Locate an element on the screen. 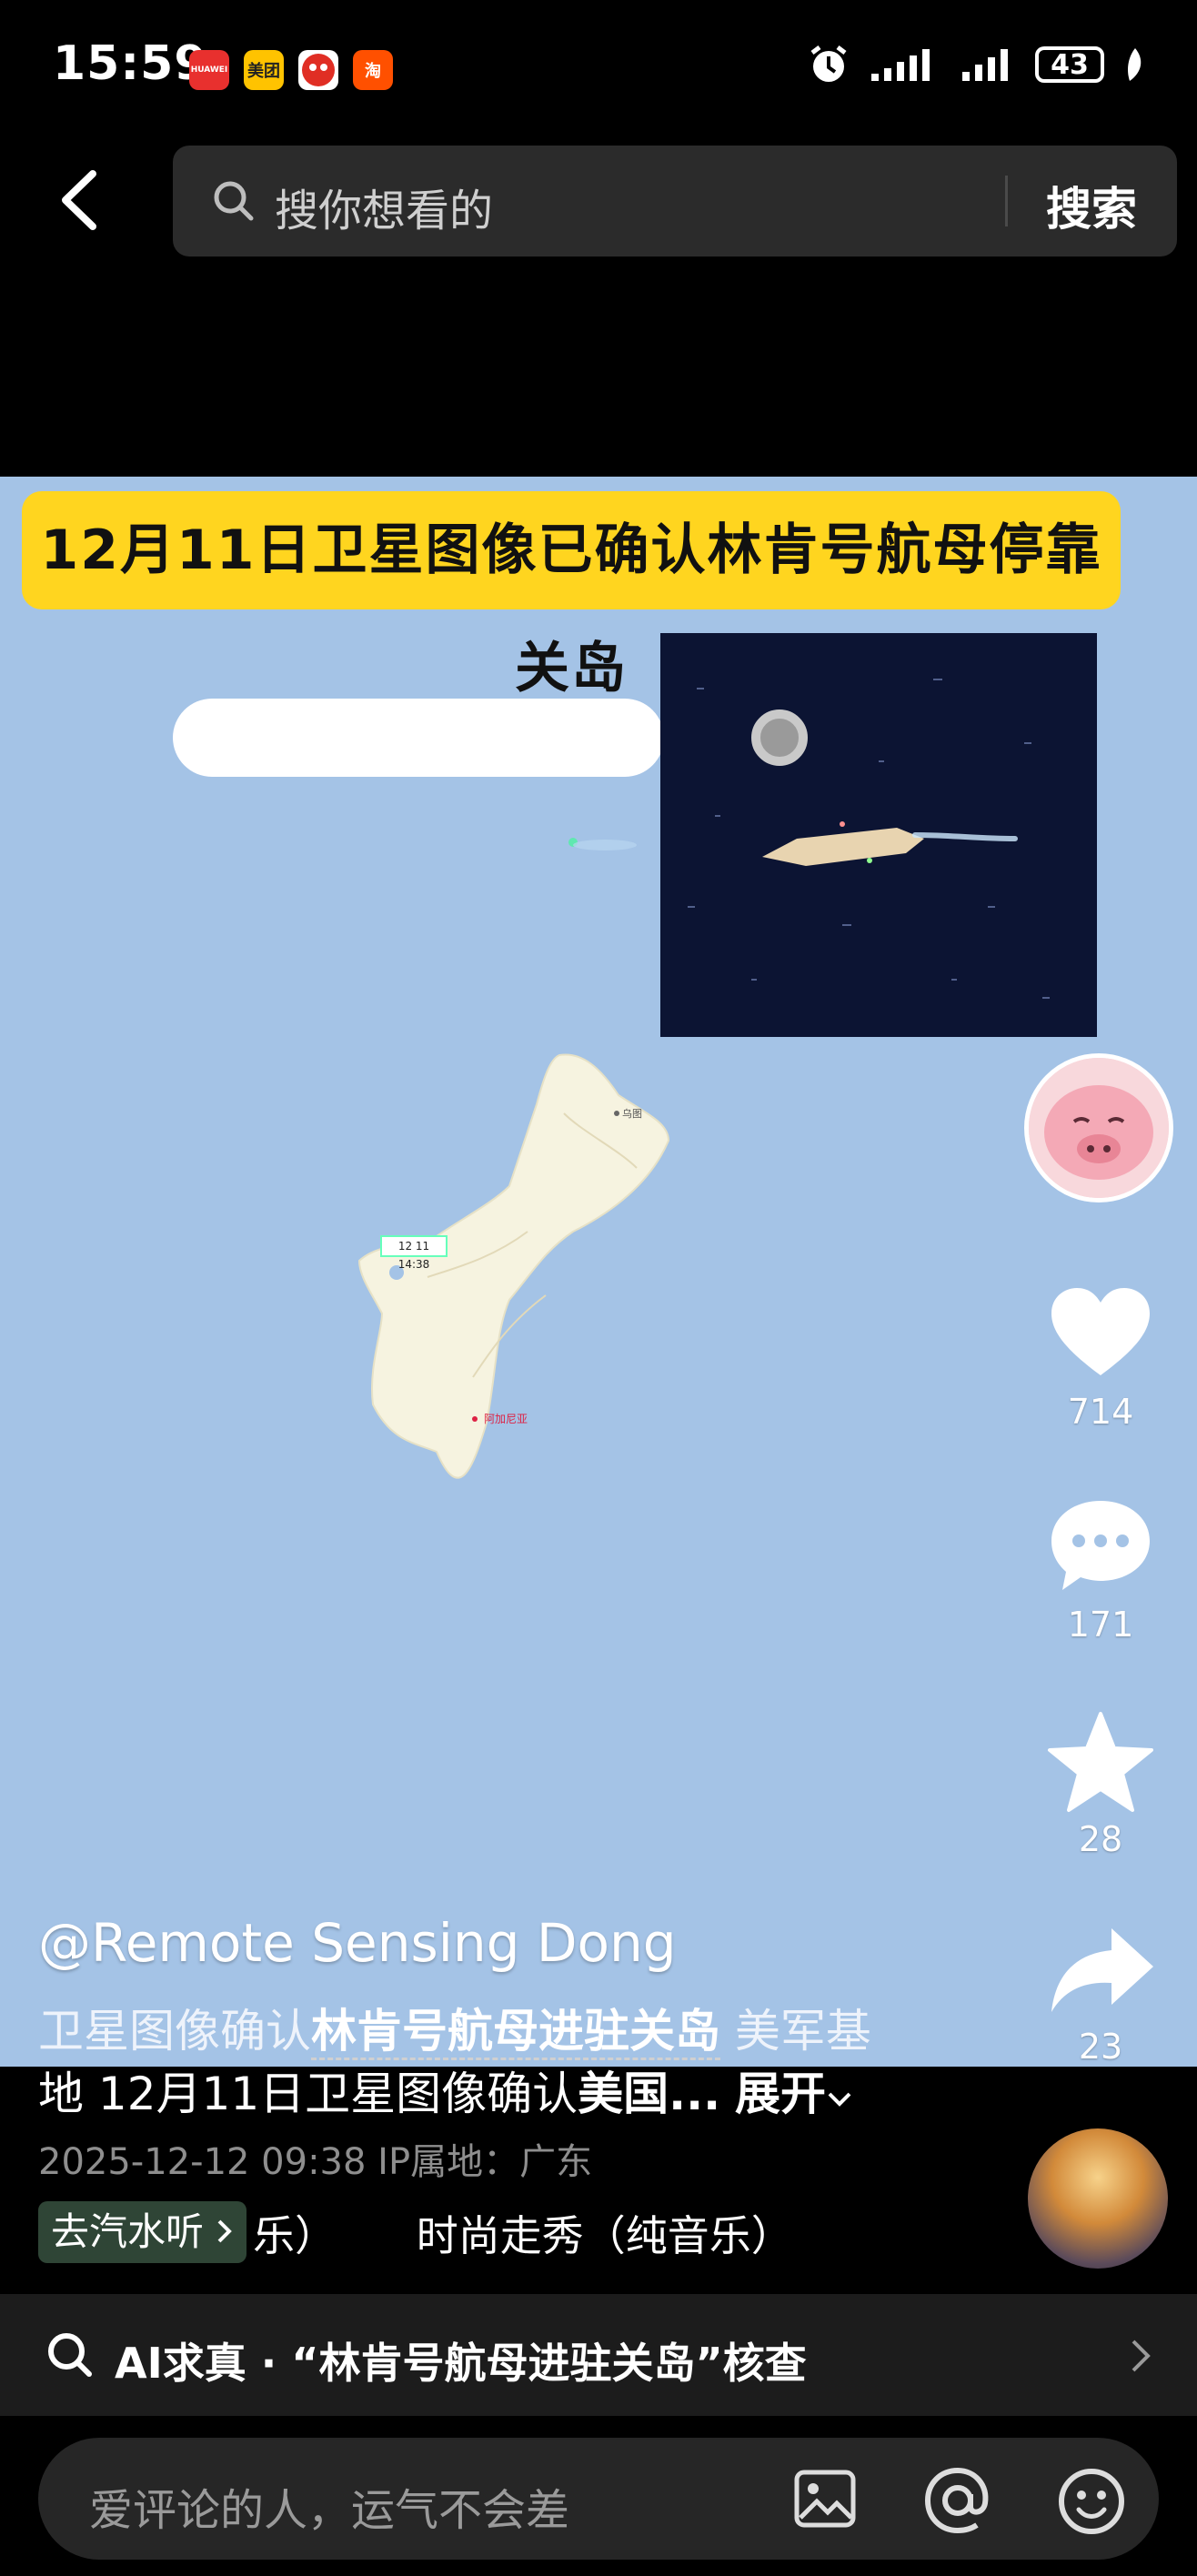 The height and width of the screenshot is (2576, 1197). author-avatar is located at coordinates (1098, 1127).